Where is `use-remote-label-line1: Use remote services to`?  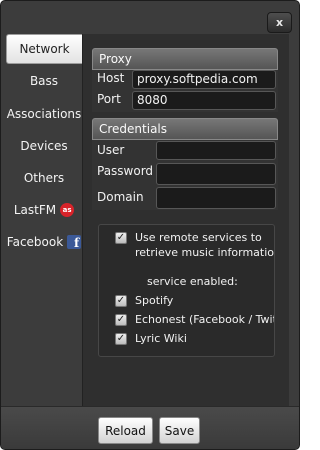 use-remote-label-line1: Use remote services to is located at coordinates (198, 237).